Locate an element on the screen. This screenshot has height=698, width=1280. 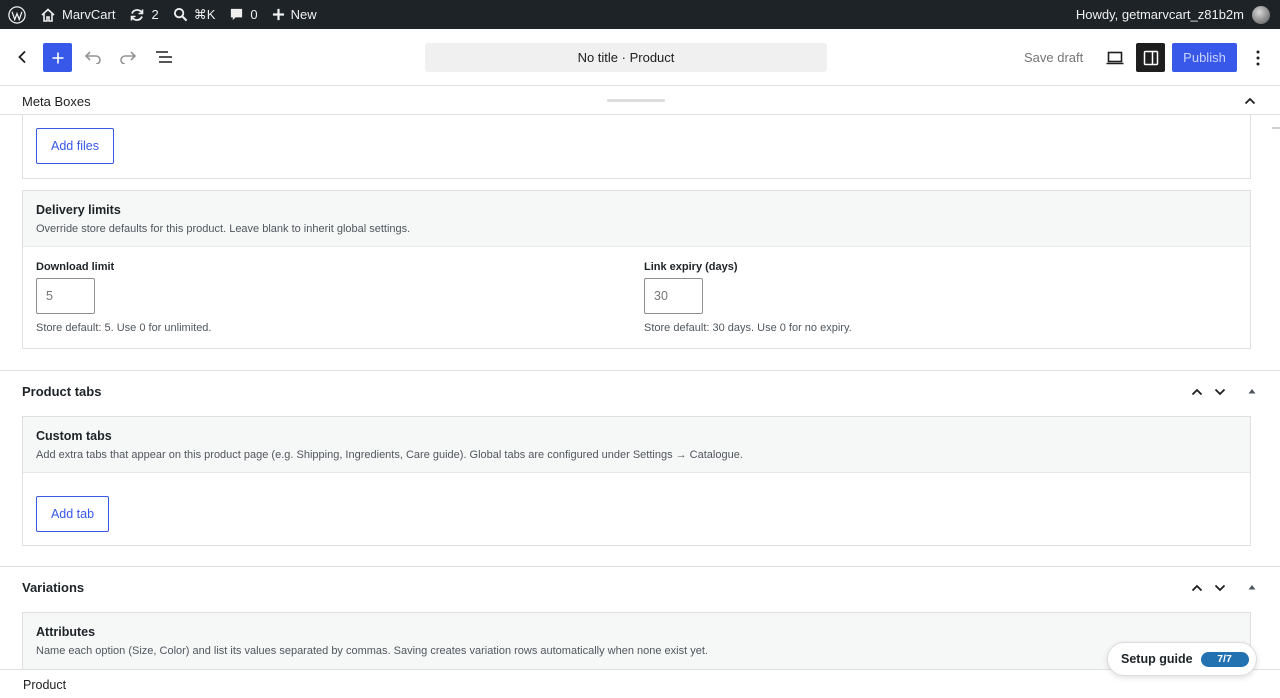
back-button is located at coordinates (22, 57).